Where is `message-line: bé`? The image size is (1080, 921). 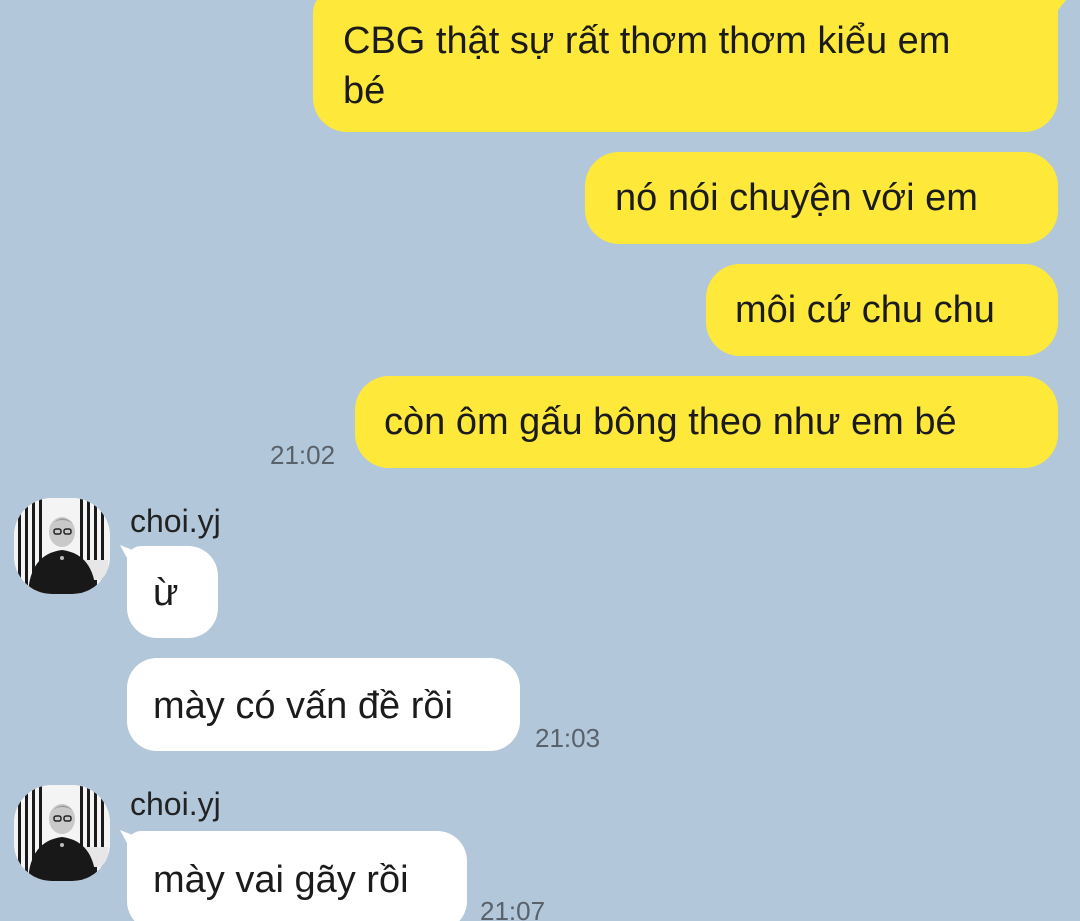
message-line: bé is located at coordinates (364, 91).